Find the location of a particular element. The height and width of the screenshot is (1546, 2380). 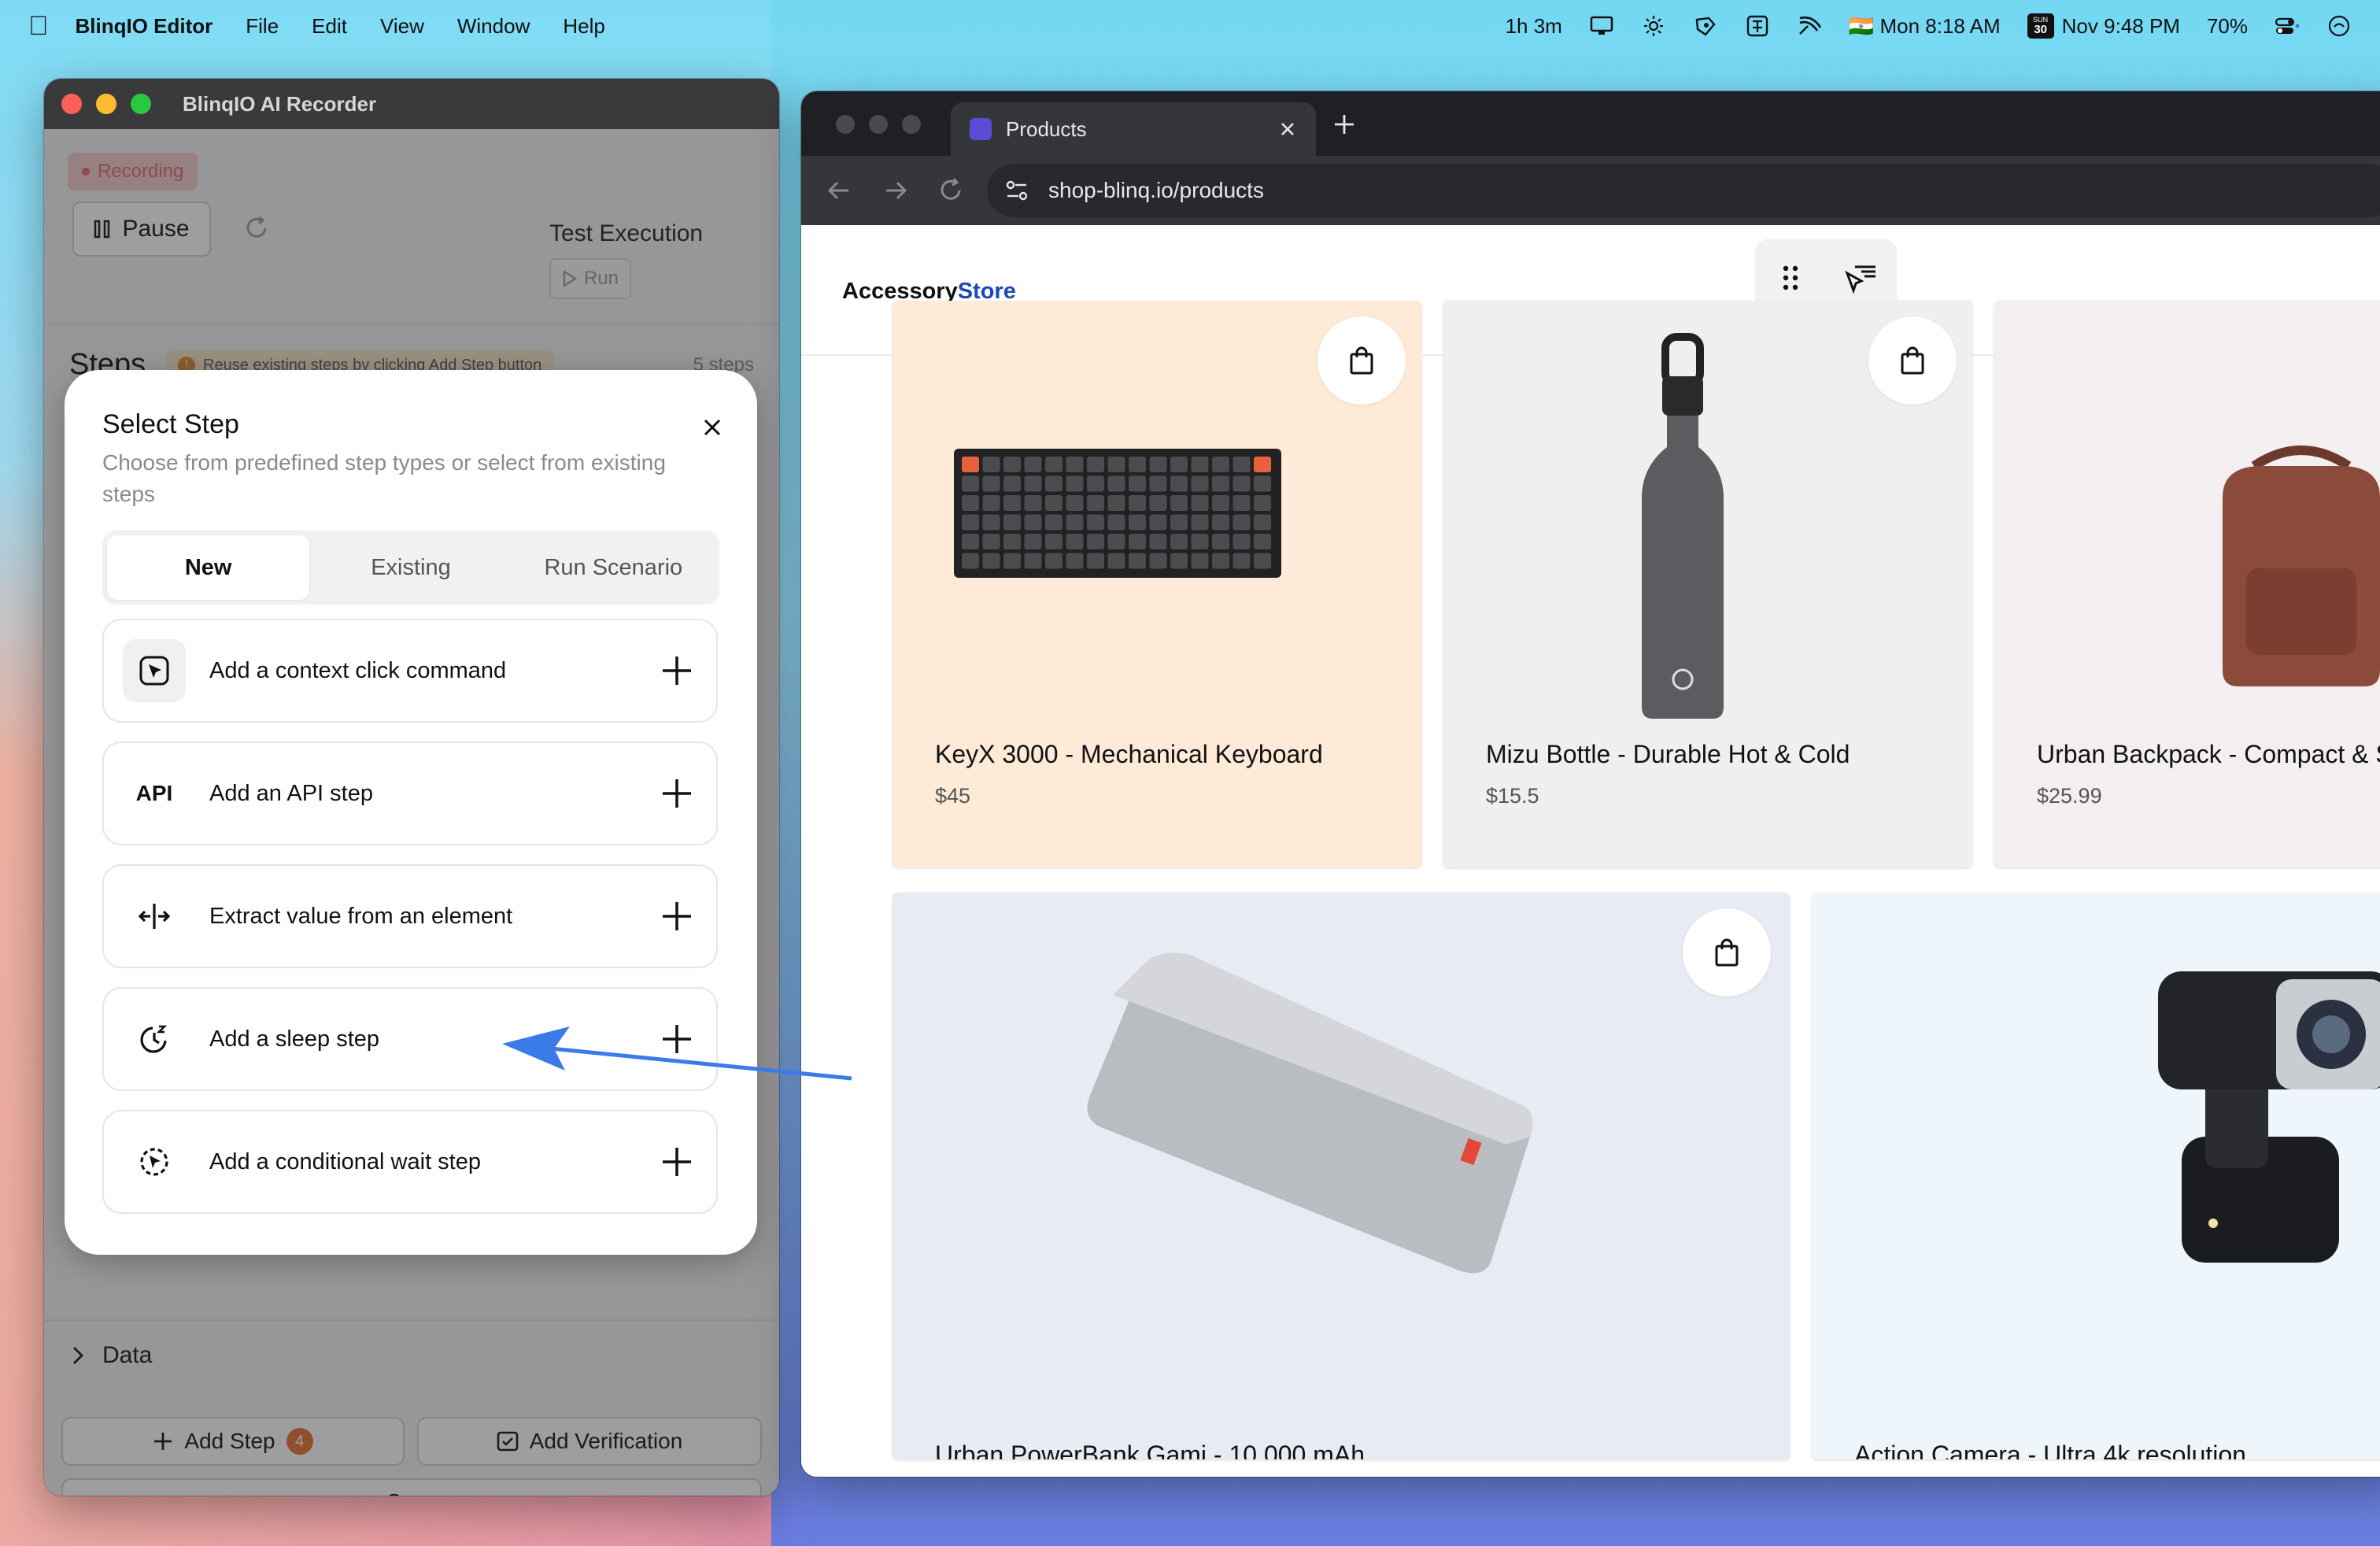

menubar-calendar: SUN 30 Nov 9:48 PM is located at coordinates (2103, 26).